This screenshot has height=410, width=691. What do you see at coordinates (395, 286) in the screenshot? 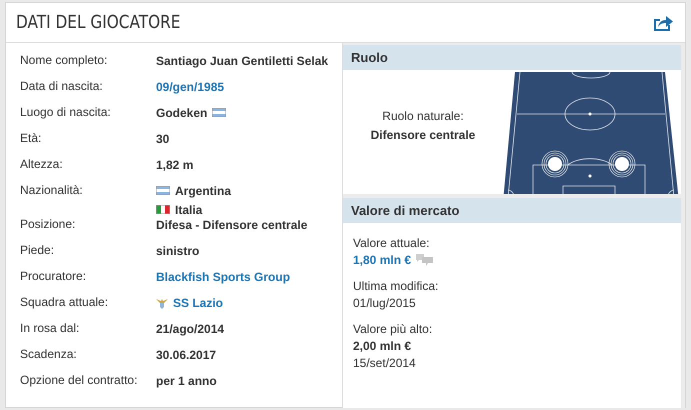
I see `value-label: Ultima modifica:` at bounding box center [395, 286].